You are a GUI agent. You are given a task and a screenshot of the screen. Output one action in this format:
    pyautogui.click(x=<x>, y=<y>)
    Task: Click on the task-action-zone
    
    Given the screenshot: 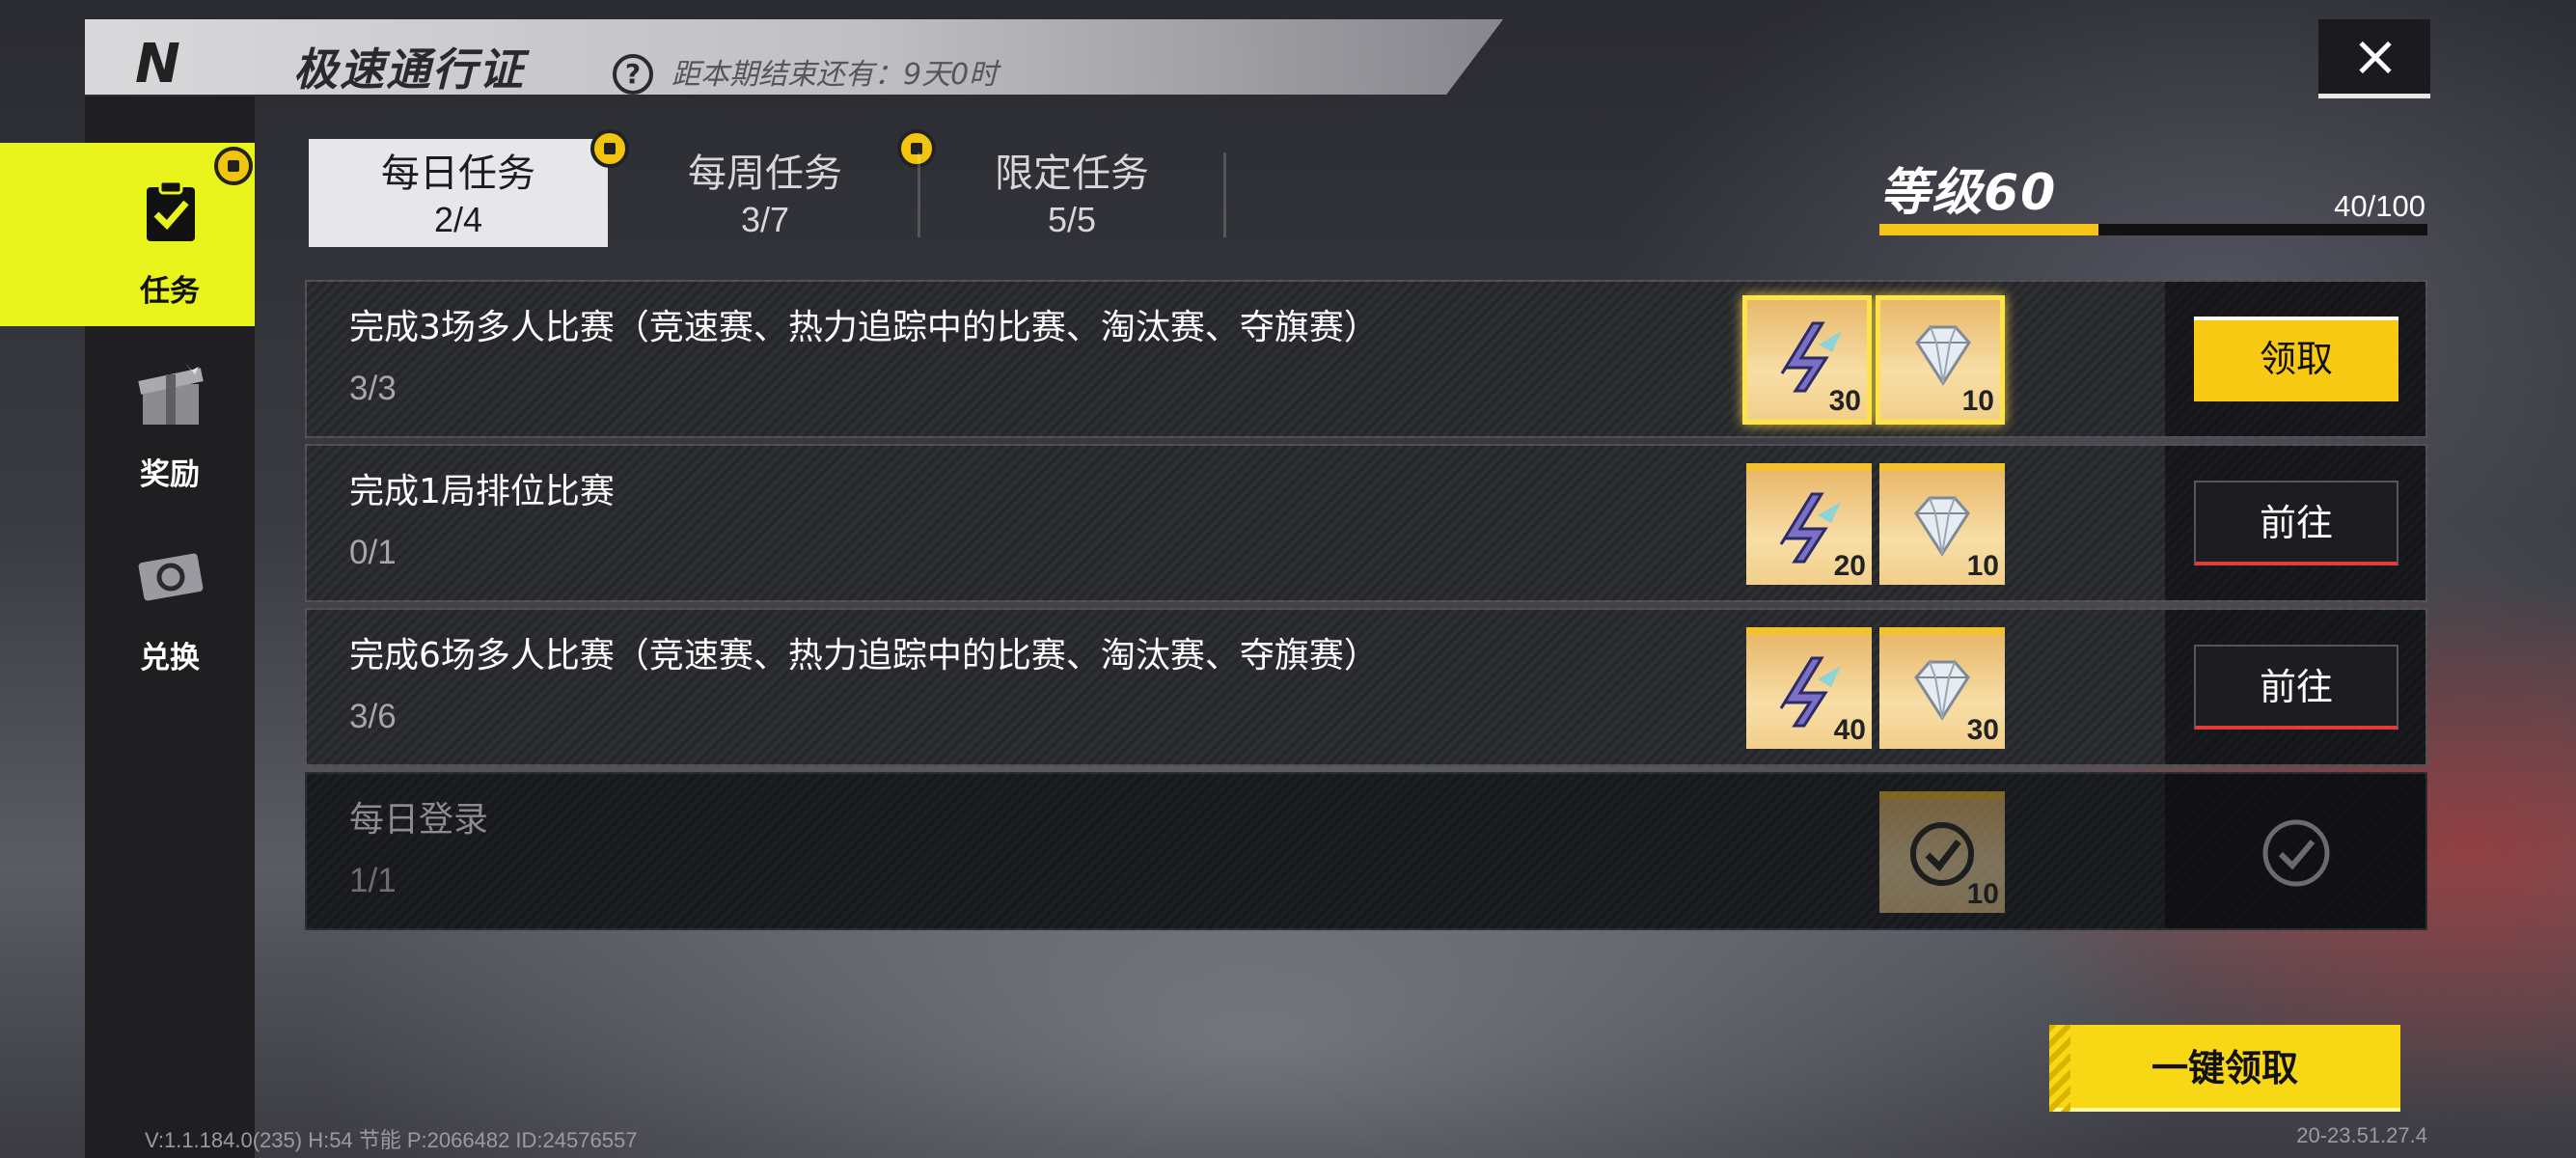 What is the action you would take?
    pyautogui.click(x=2295, y=851)
    